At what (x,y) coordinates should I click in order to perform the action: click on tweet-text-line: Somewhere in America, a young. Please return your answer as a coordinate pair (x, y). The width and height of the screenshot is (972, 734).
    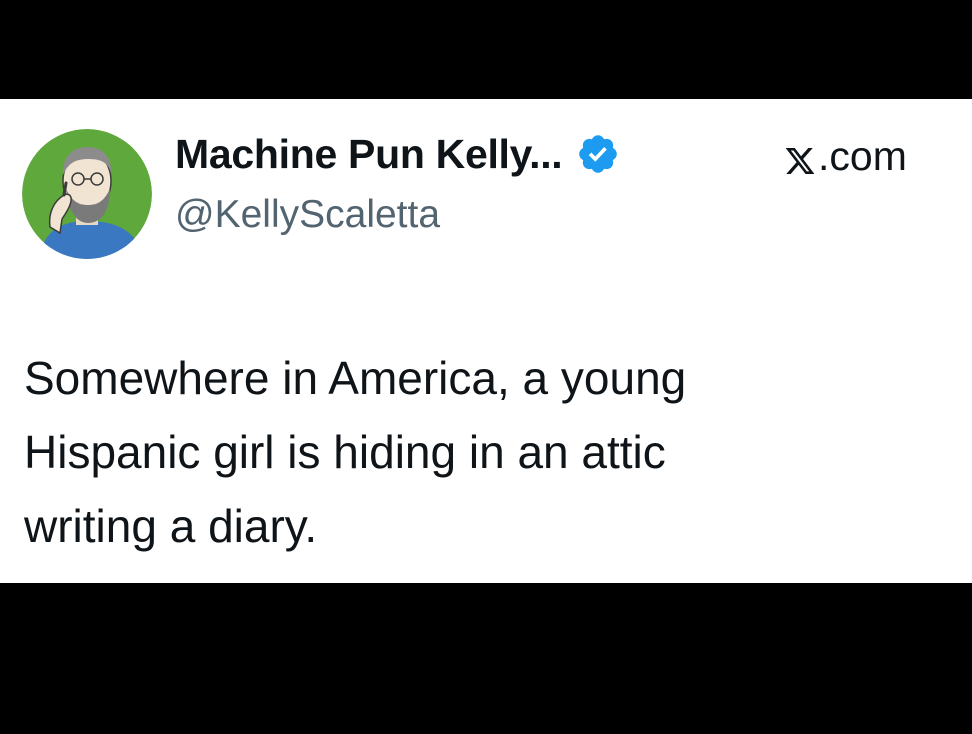
    Looking at the image, I should click on (355, 378).